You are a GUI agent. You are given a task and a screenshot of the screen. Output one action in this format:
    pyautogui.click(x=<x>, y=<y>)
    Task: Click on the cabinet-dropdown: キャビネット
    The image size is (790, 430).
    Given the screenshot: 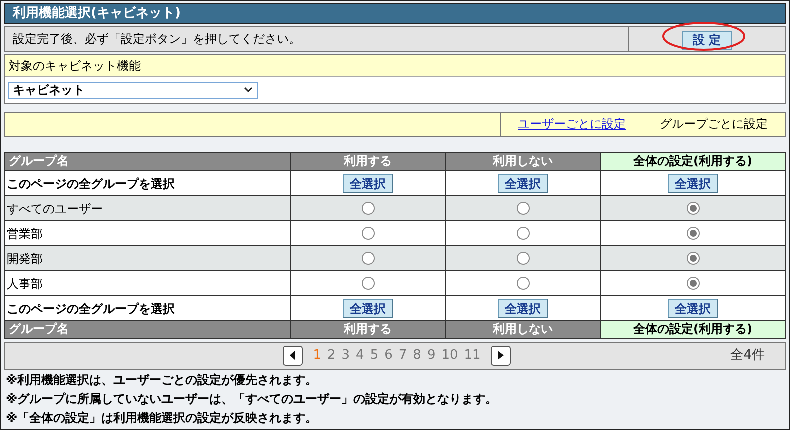 What is the action you would take?
    pyautogui.click(x=133, y=90)
    